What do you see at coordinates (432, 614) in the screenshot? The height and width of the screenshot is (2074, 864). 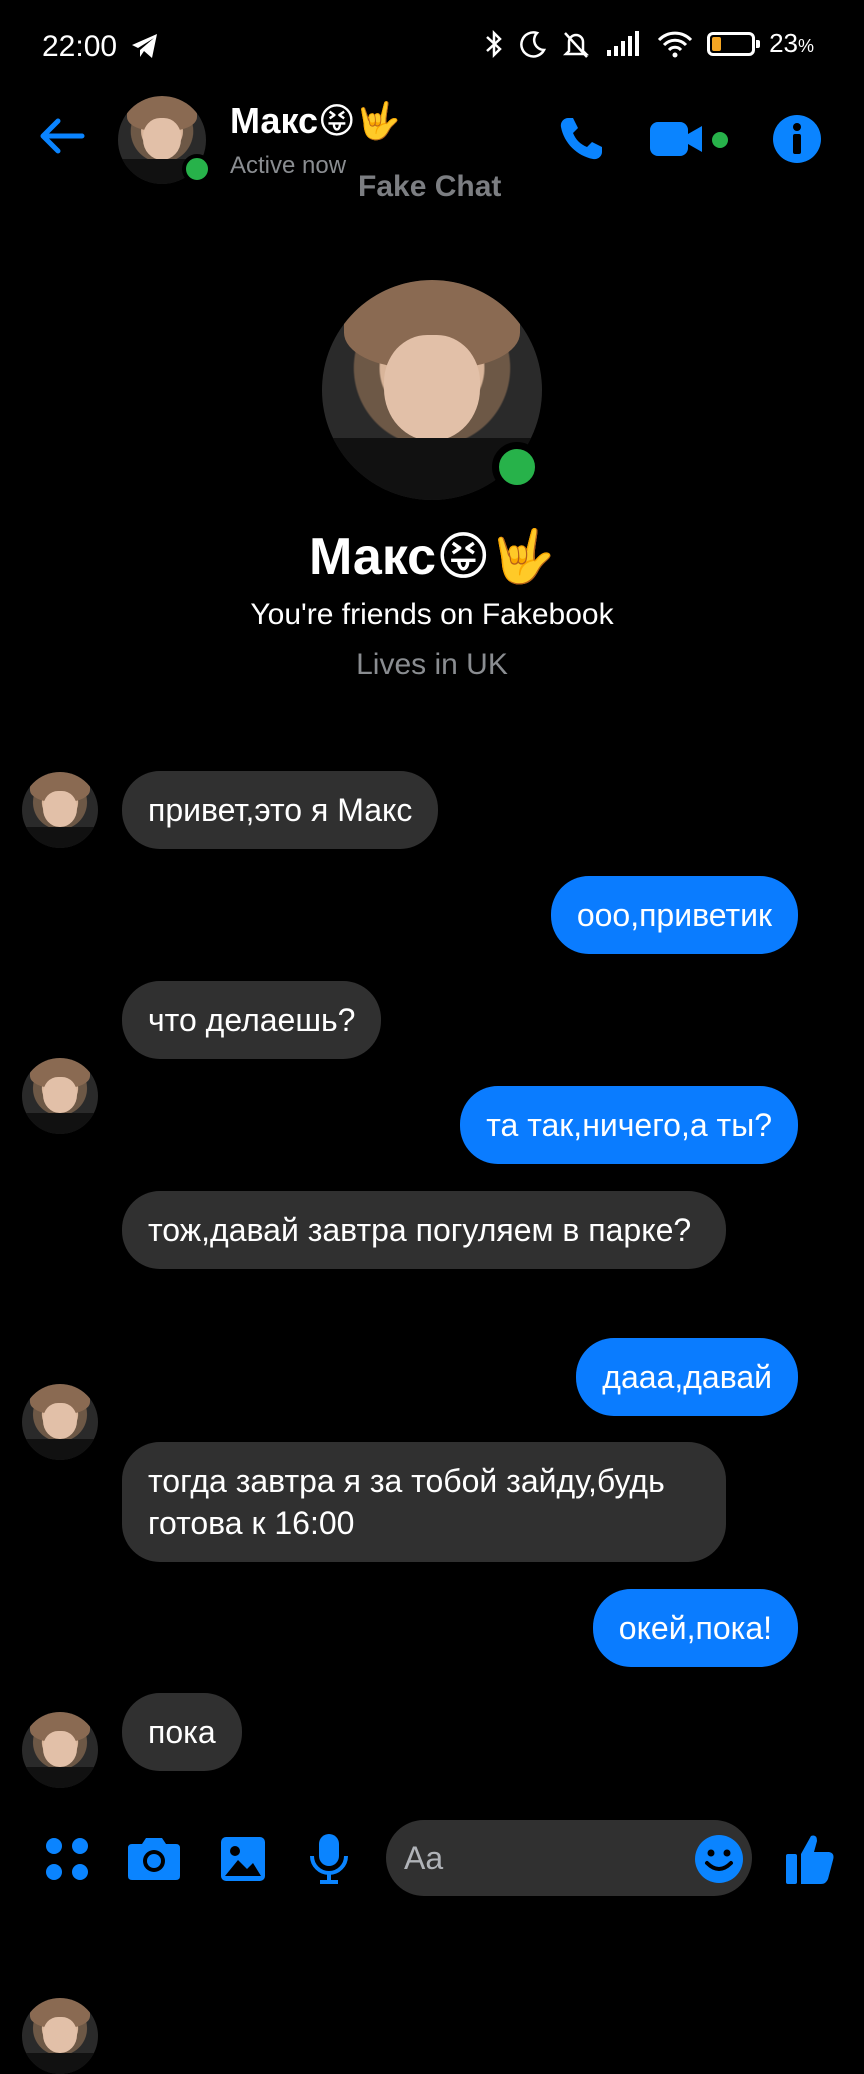 I see `profile-friends-text: You're friends on Fakebook` at bounding box center [432, 614].